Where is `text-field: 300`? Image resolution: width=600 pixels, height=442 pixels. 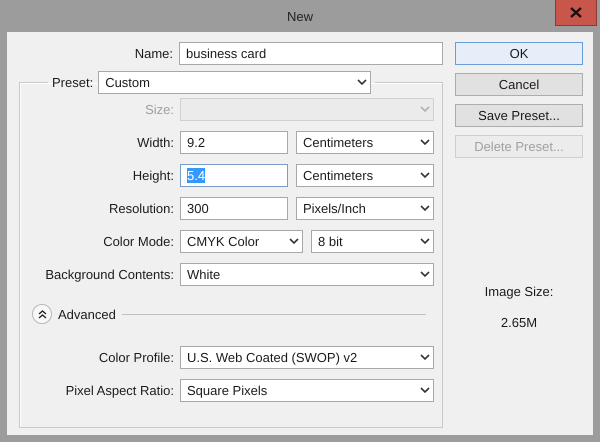
text-field: 300 is located at coordinates (234, 208).